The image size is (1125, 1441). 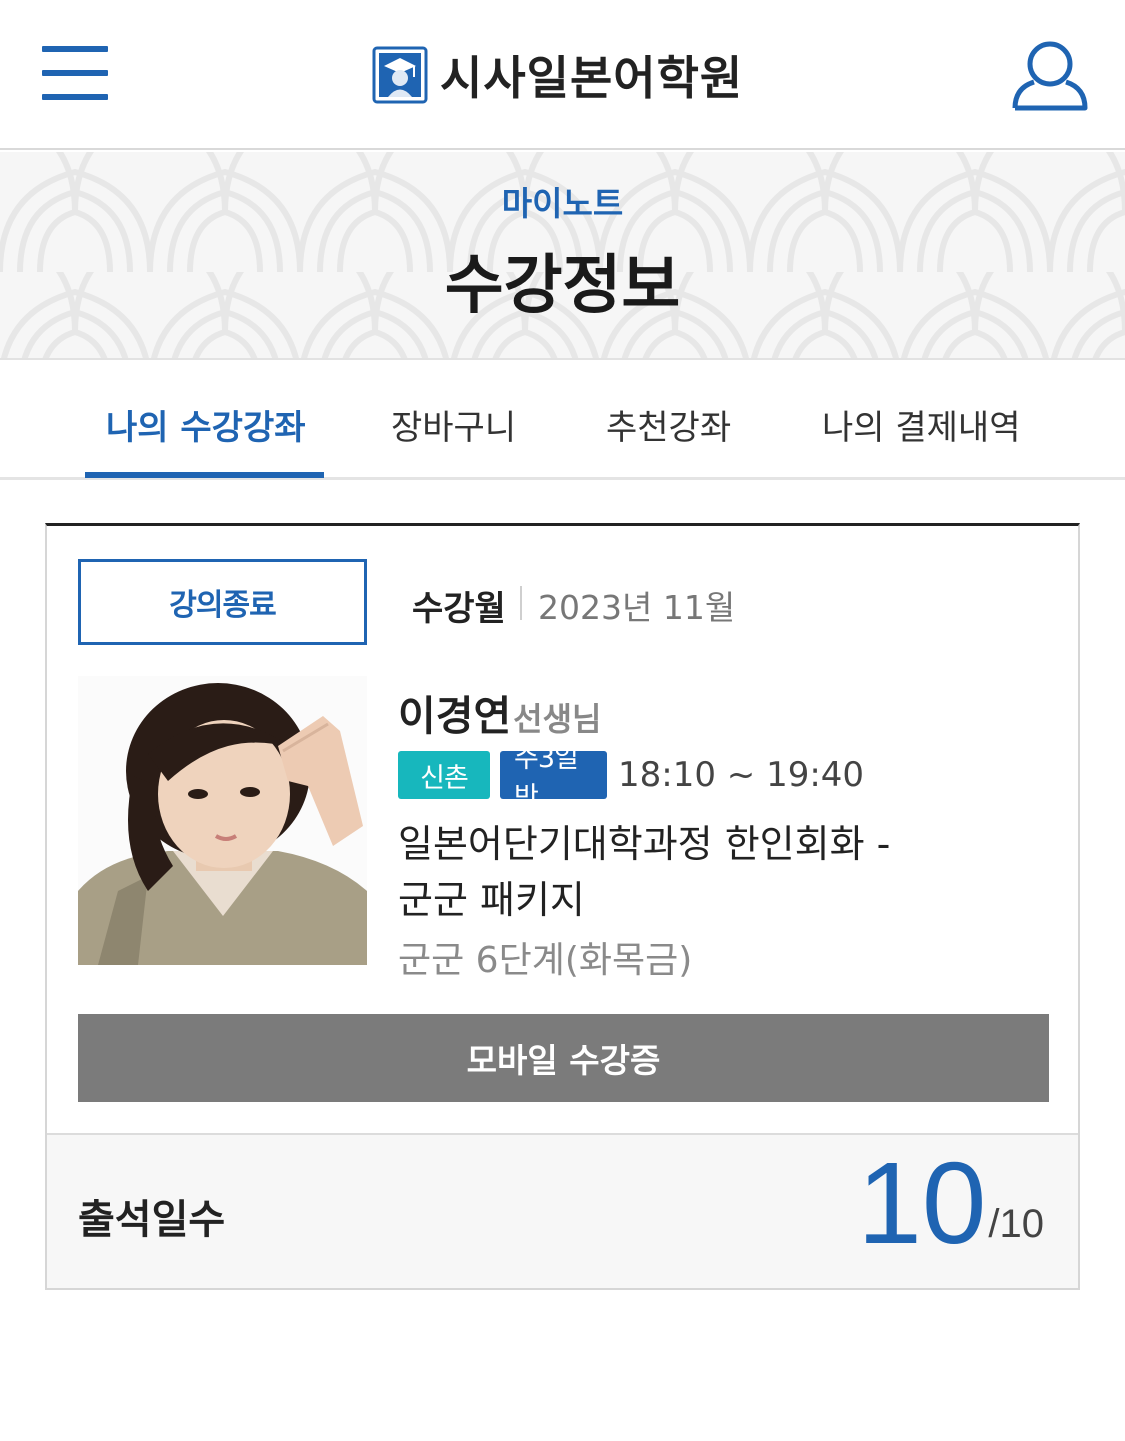 I want to click on page-hero: 마이노트 수강정보, so click(x=562, y=256).